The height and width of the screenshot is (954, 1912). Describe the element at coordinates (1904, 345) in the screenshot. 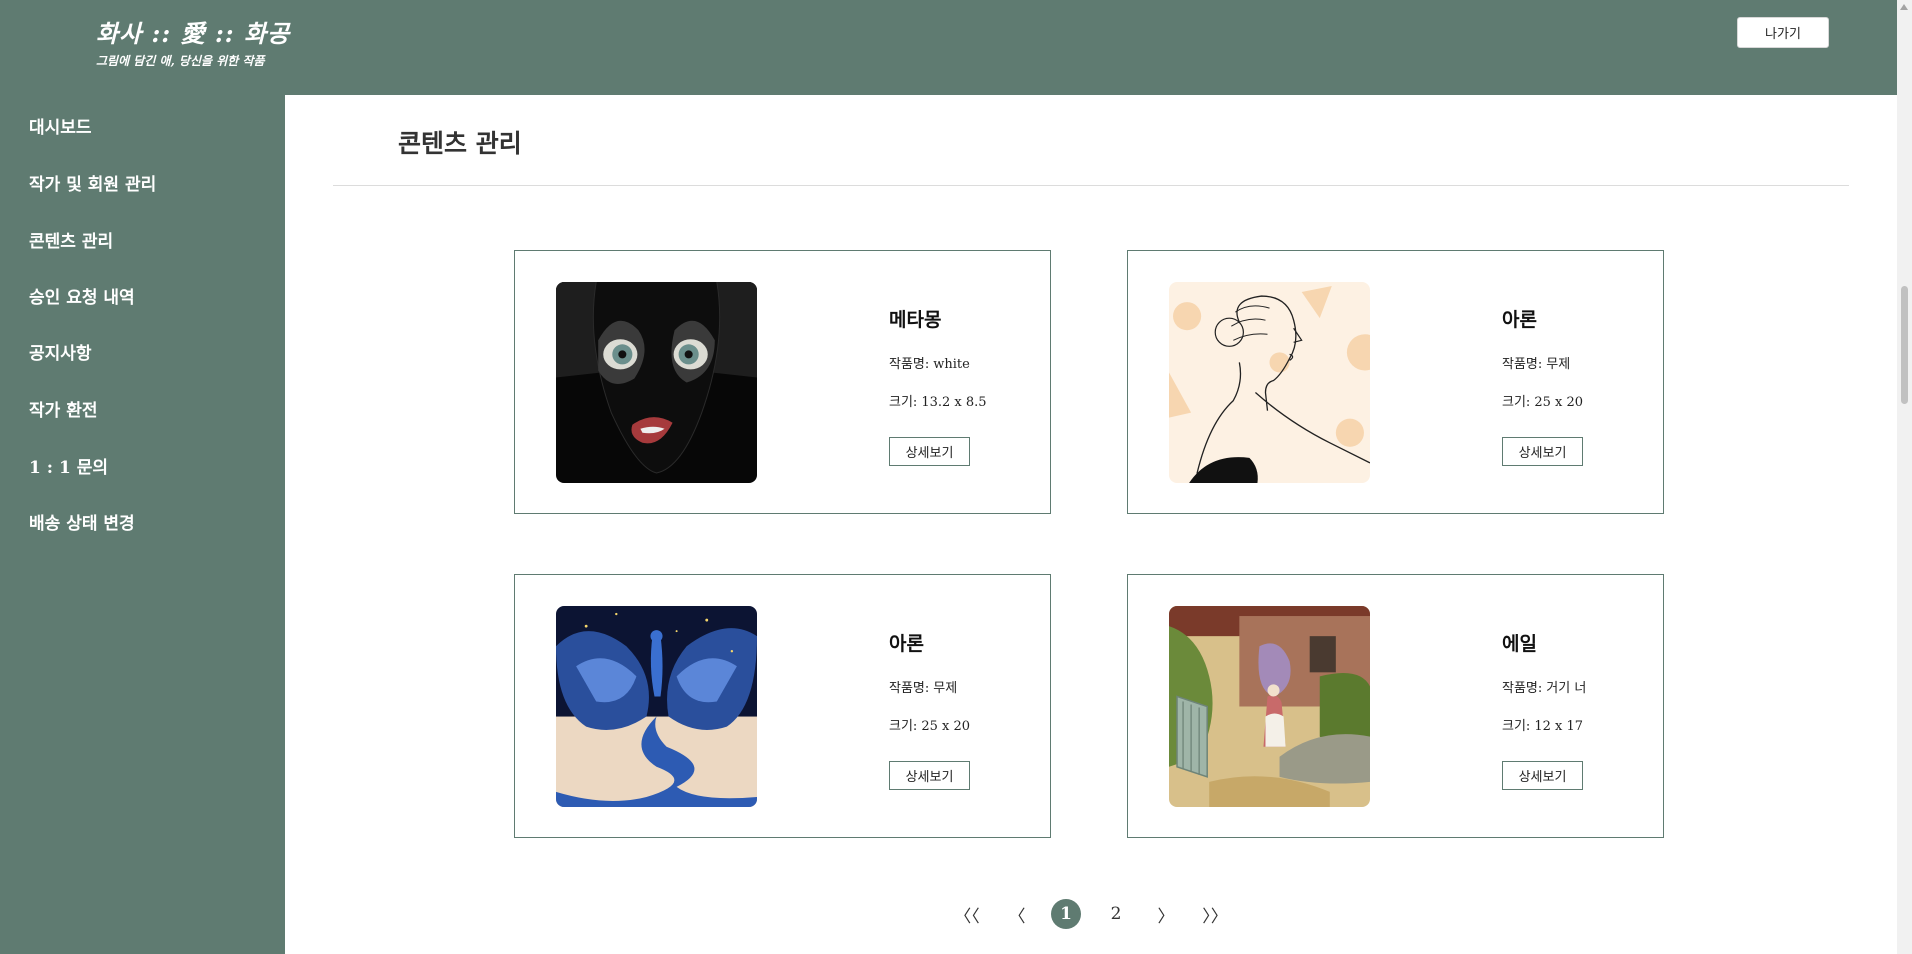

I see `scrollbar-thumb` at that location.